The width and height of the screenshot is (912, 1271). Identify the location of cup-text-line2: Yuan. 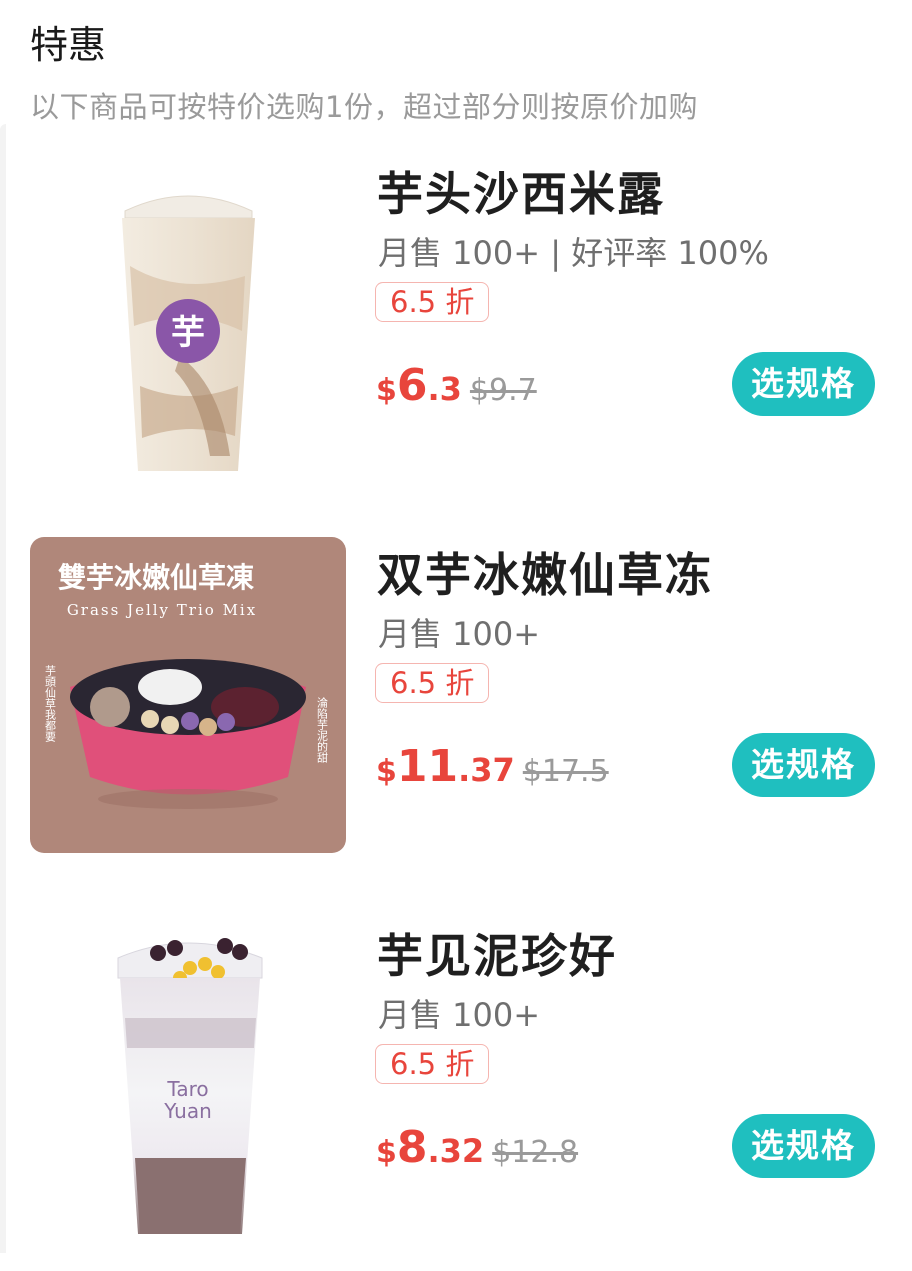
(187, 1111).